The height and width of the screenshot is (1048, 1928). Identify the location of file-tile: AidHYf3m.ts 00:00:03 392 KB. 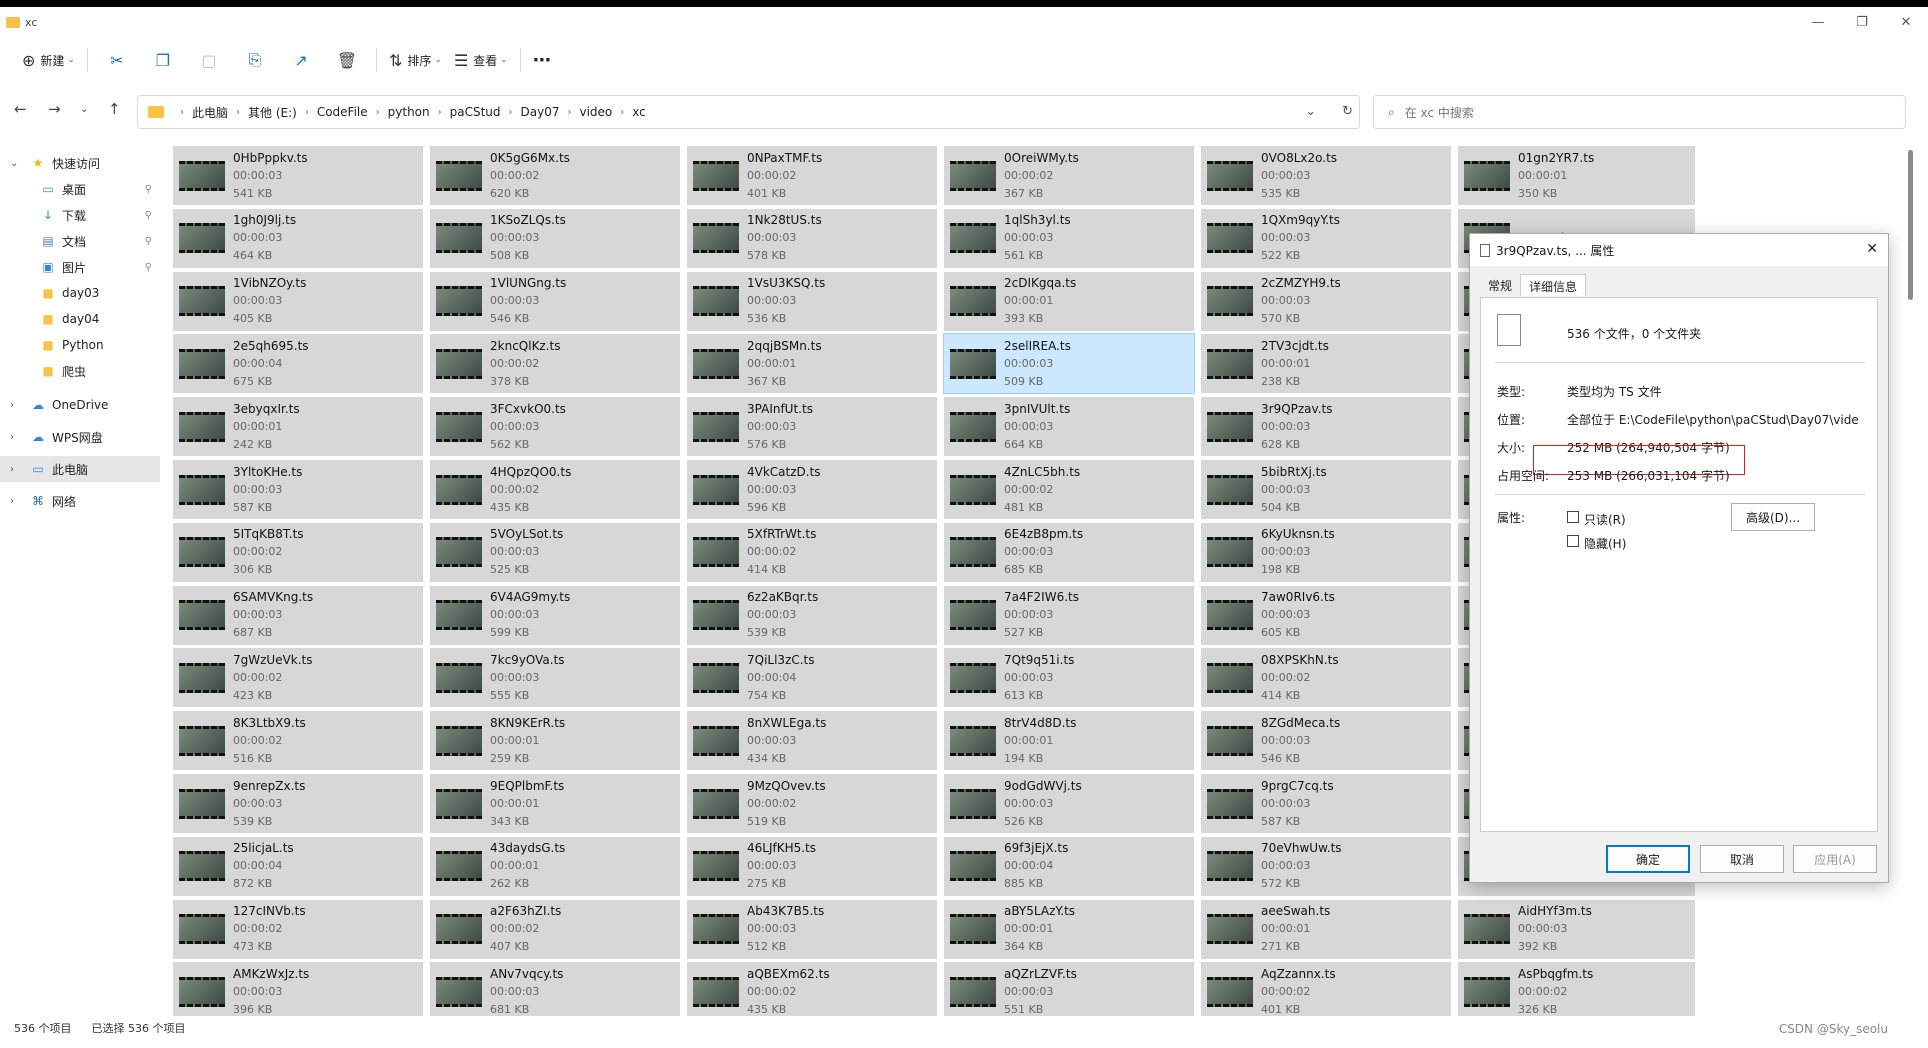
(1576, 929).